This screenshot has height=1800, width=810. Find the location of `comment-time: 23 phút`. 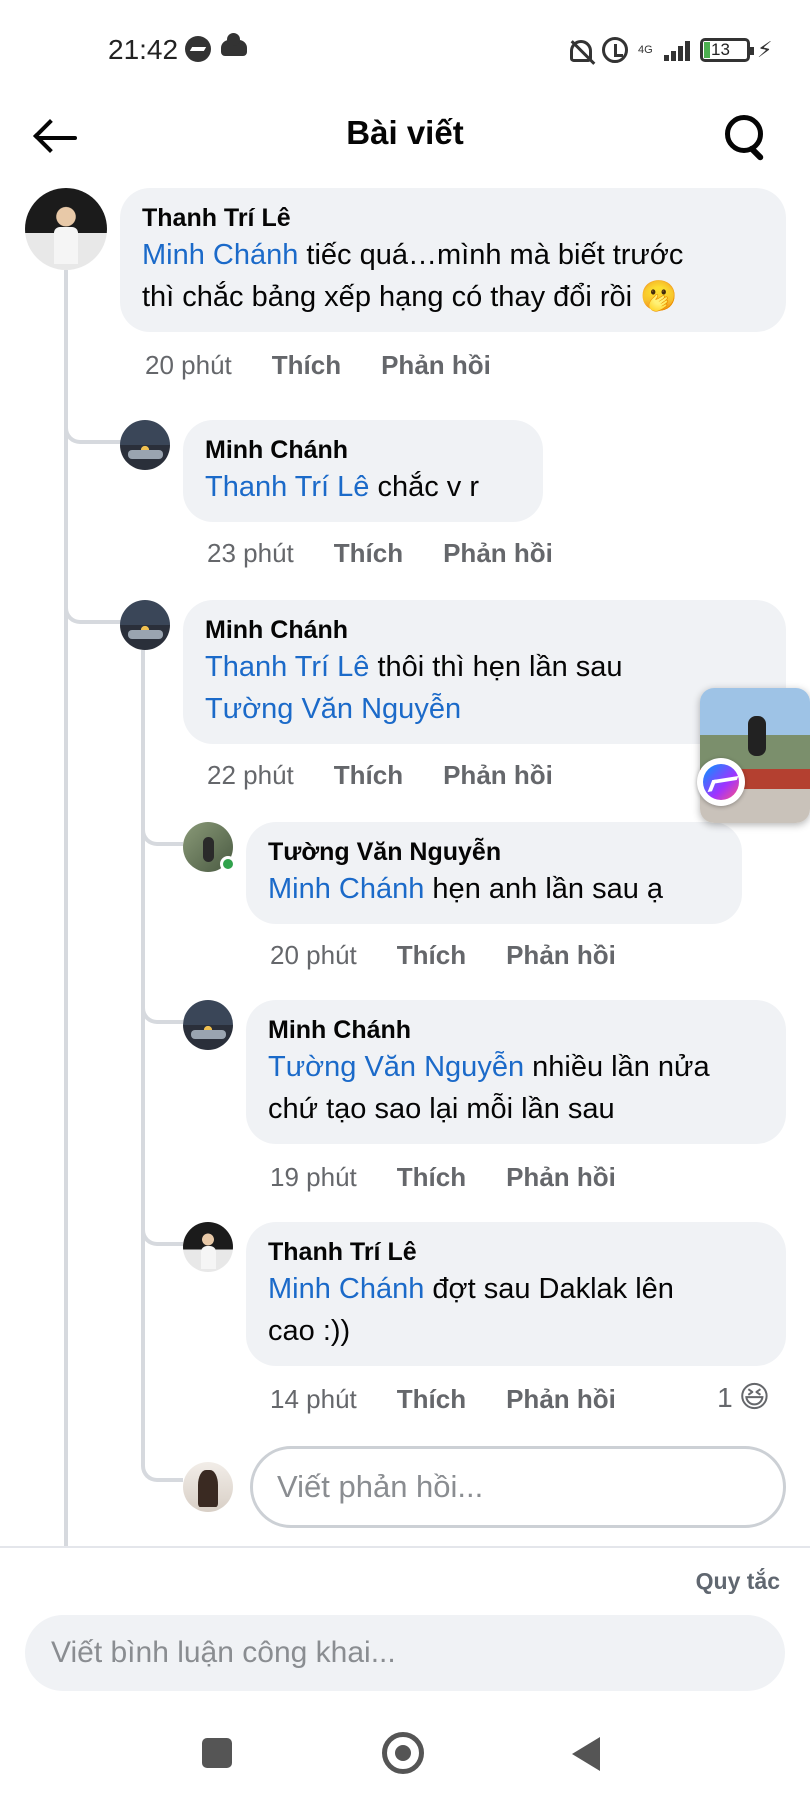

comment-time: 23 phút is located at coordinates (250, 553).